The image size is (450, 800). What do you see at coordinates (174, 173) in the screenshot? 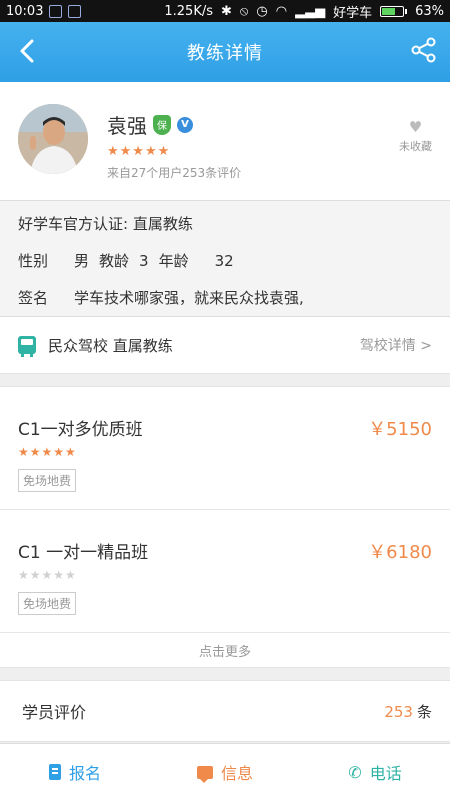
I see `review-source: 来自27个用户253条评价` at bounding box center [174, 173].